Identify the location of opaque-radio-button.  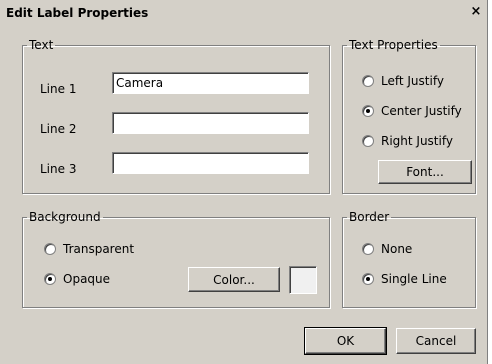
(50, 279).